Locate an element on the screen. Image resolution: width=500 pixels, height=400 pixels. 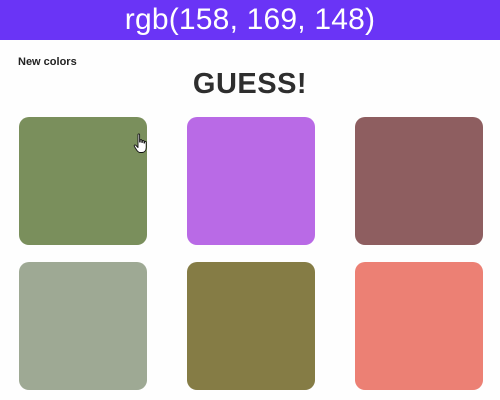
target-color-text: rgb(158, 169, 148) is located at coordinates (250, 19).